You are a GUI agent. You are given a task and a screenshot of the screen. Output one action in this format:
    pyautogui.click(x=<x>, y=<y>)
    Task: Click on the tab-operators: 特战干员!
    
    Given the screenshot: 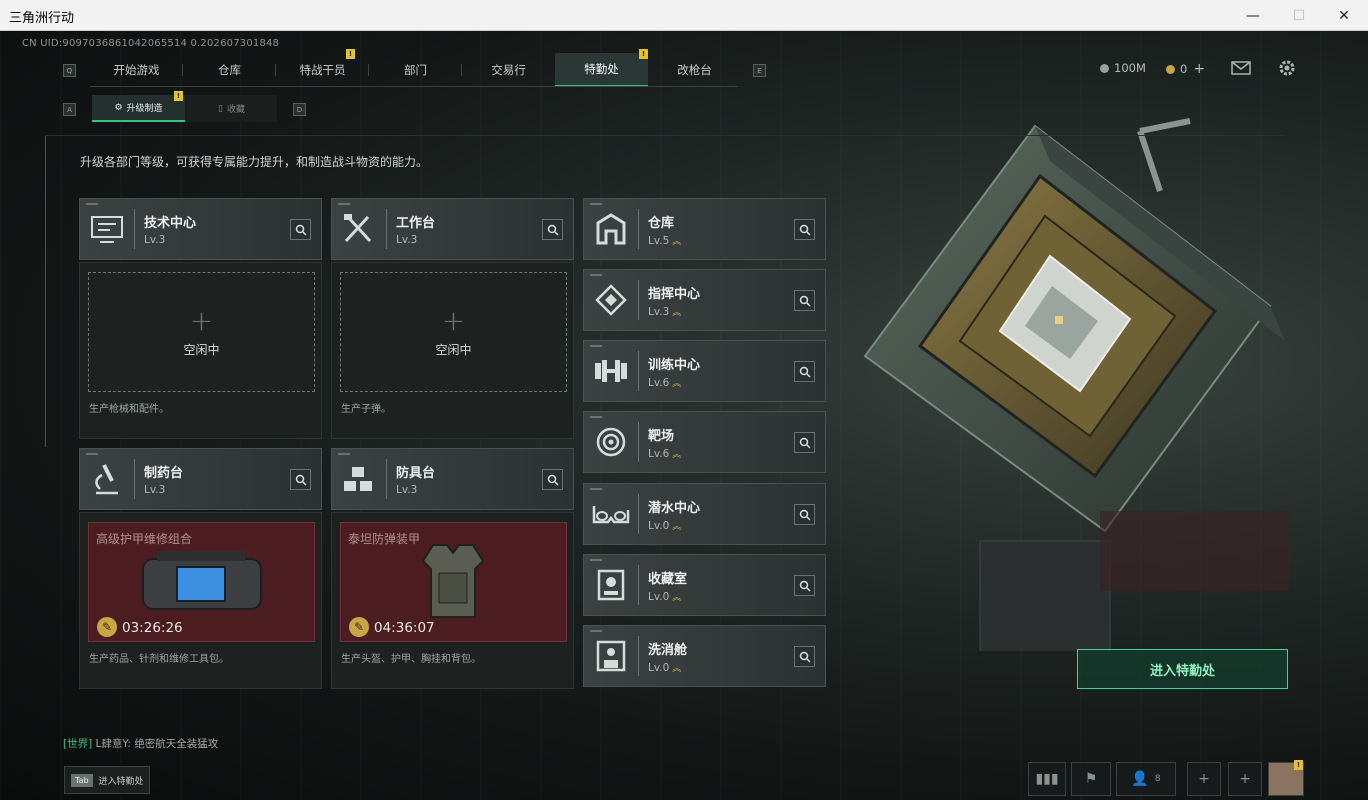 What is the action you would take?
    pyautogui.click(x=322, y=68)
    